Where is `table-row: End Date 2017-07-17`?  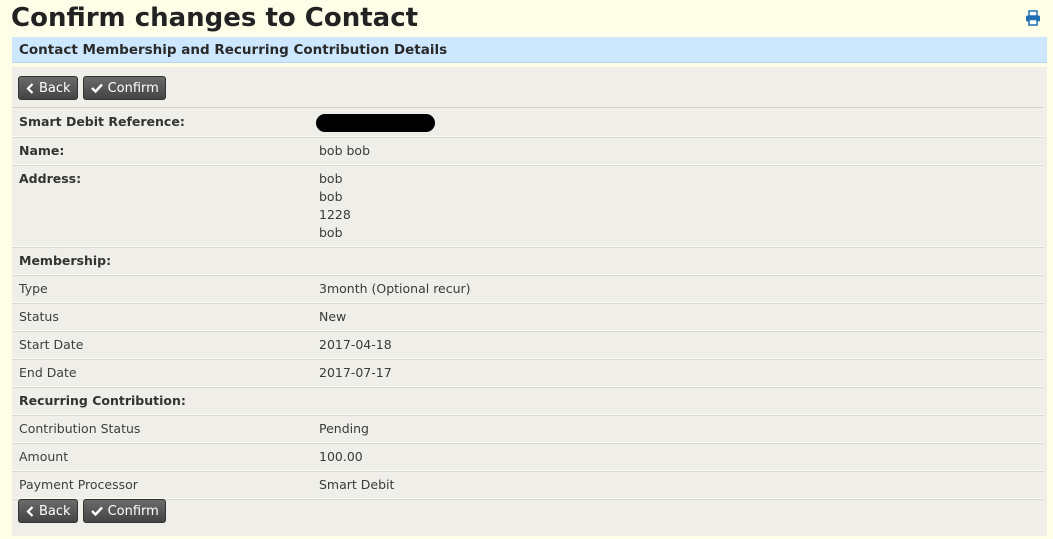 table-row: End Date 2017-07-17 is located at coordinates (527, 373).